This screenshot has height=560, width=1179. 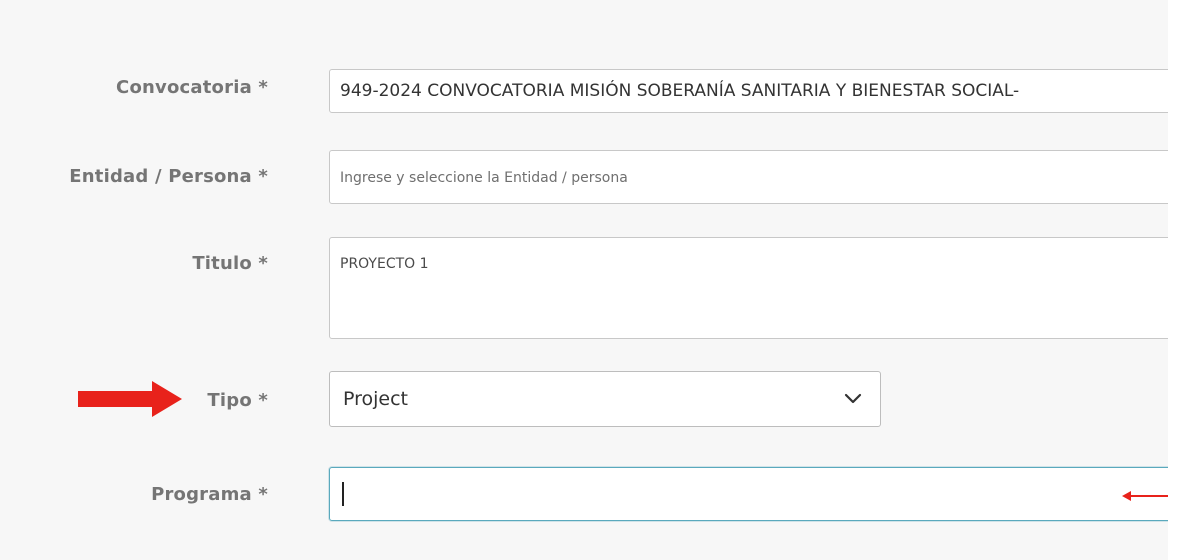 I want to click on titulo-textarea: PROYECTO 1, so click(x=748, y=288).